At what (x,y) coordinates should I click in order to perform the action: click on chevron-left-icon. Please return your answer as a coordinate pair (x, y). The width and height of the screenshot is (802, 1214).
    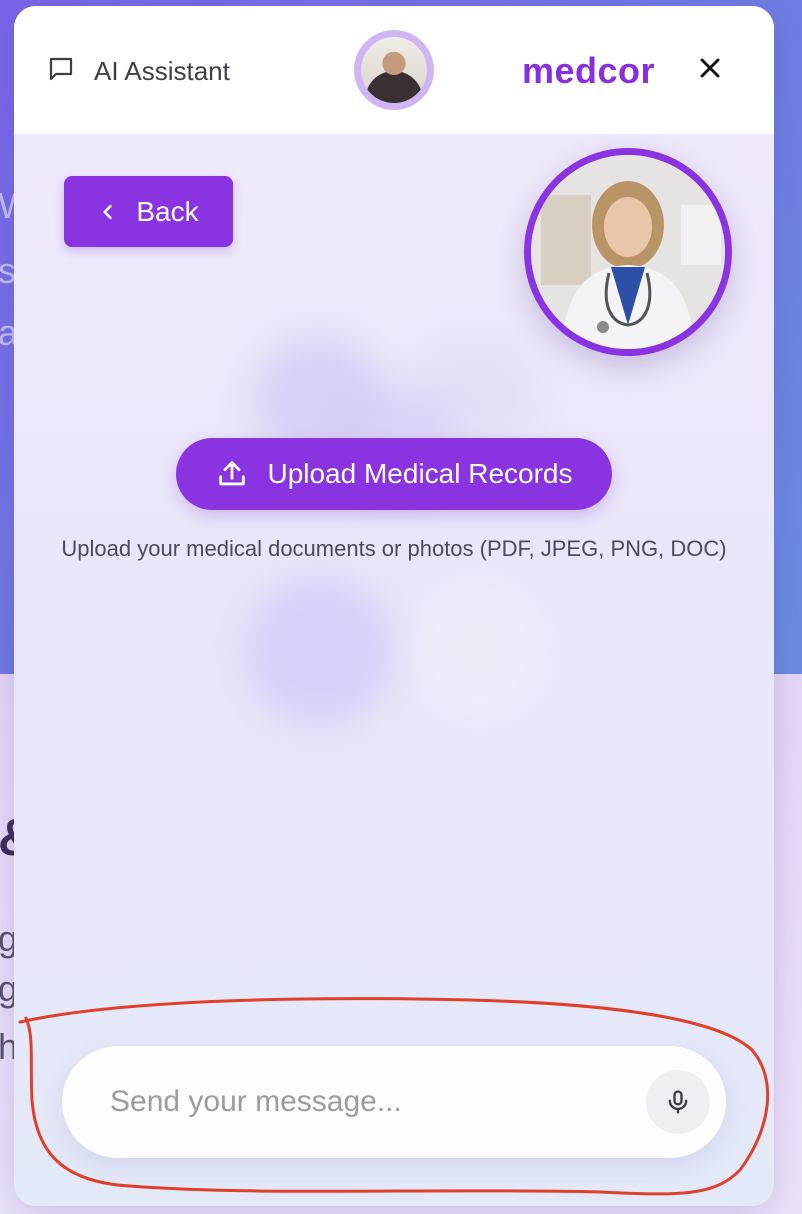
    Looking at the image, I should click on (108, 211).